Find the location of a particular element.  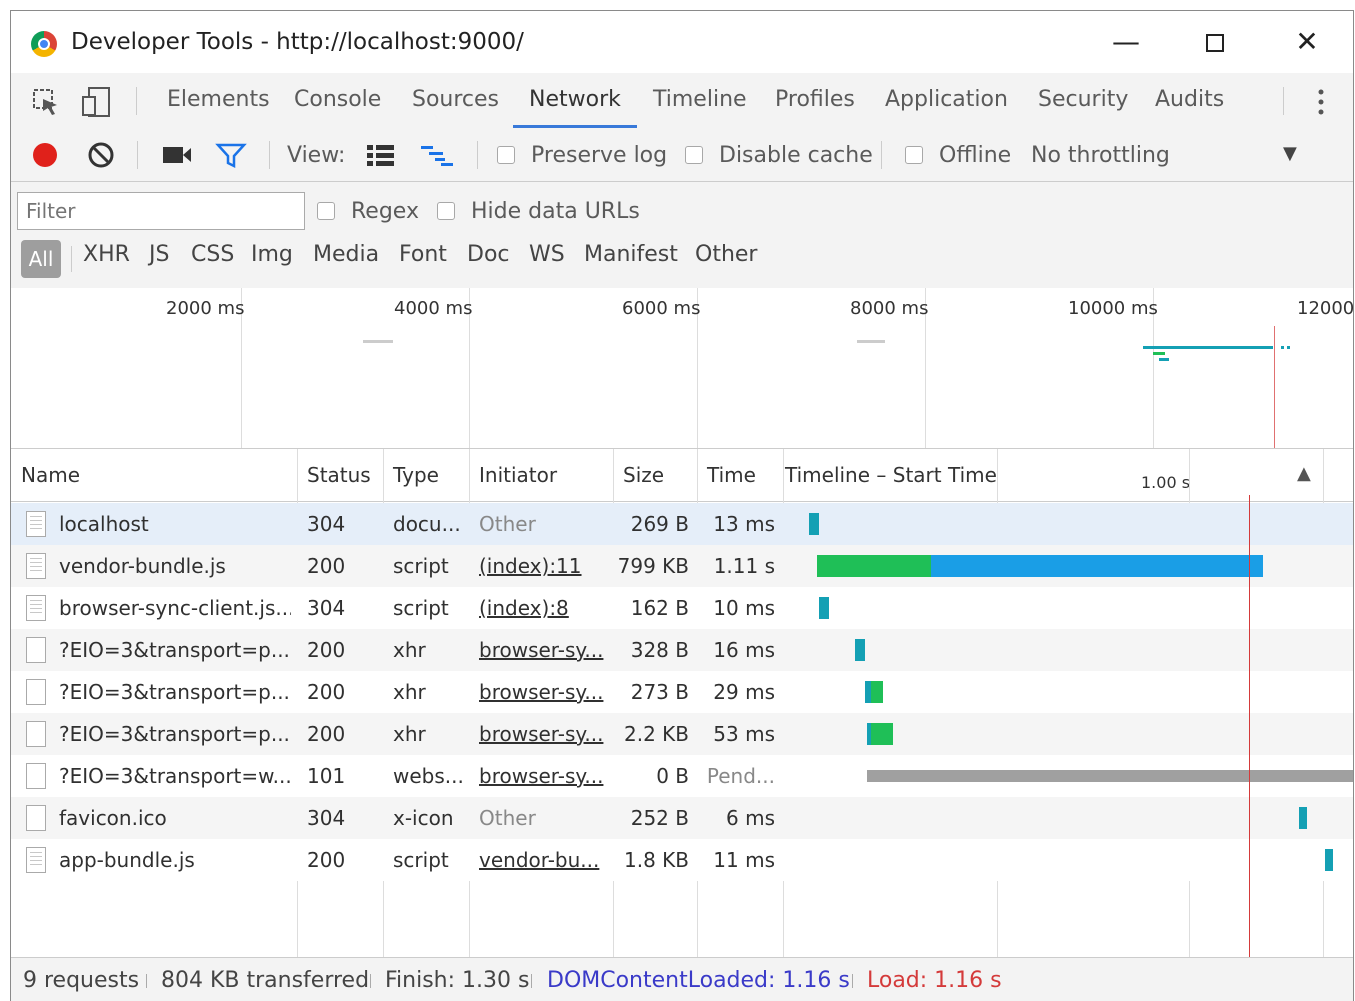

overview-waterfall-icon is located at coordinates (437, 155).